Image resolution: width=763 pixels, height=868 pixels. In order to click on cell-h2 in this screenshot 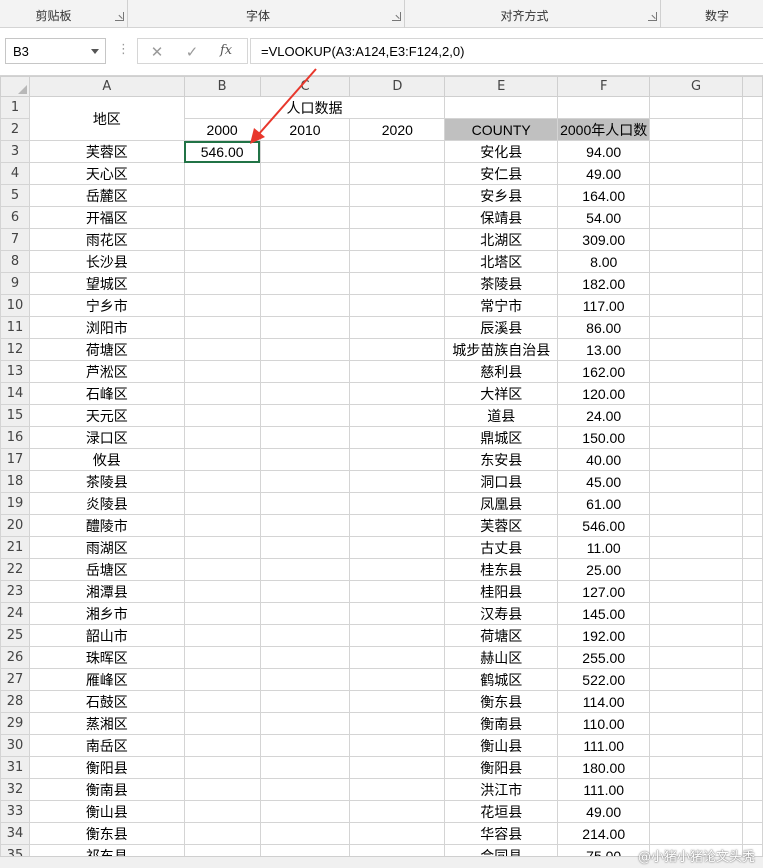, I will do `click(752, 129)`.